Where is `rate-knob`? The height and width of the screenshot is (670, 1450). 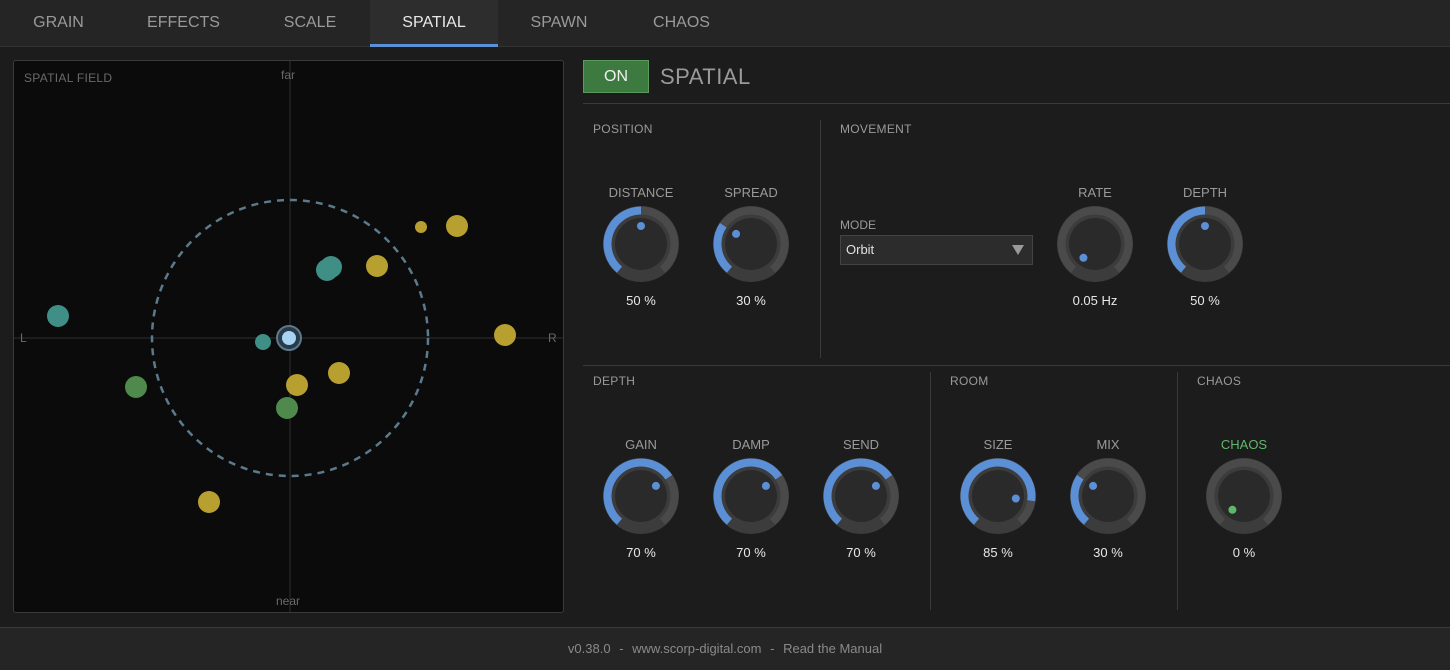
rate-knob is located at coordinates (1095, 244).